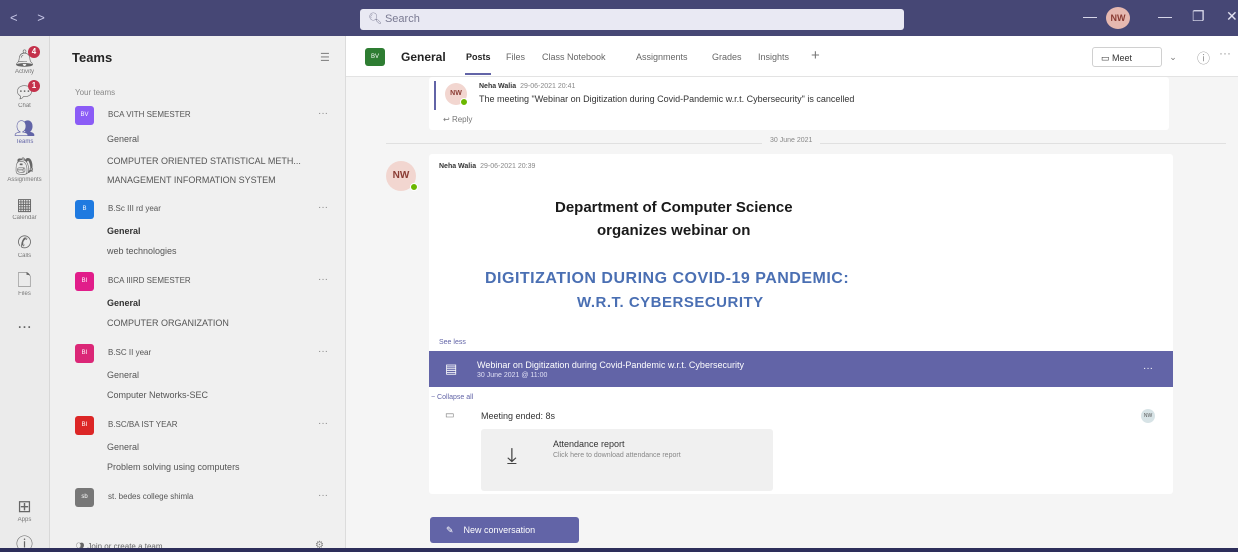 The height and width of the screenshot is (552, 1238). Describe the element at coordinates (173, 467) in the screenshot. I see `channel-item: Problem solving using computers` at that location.